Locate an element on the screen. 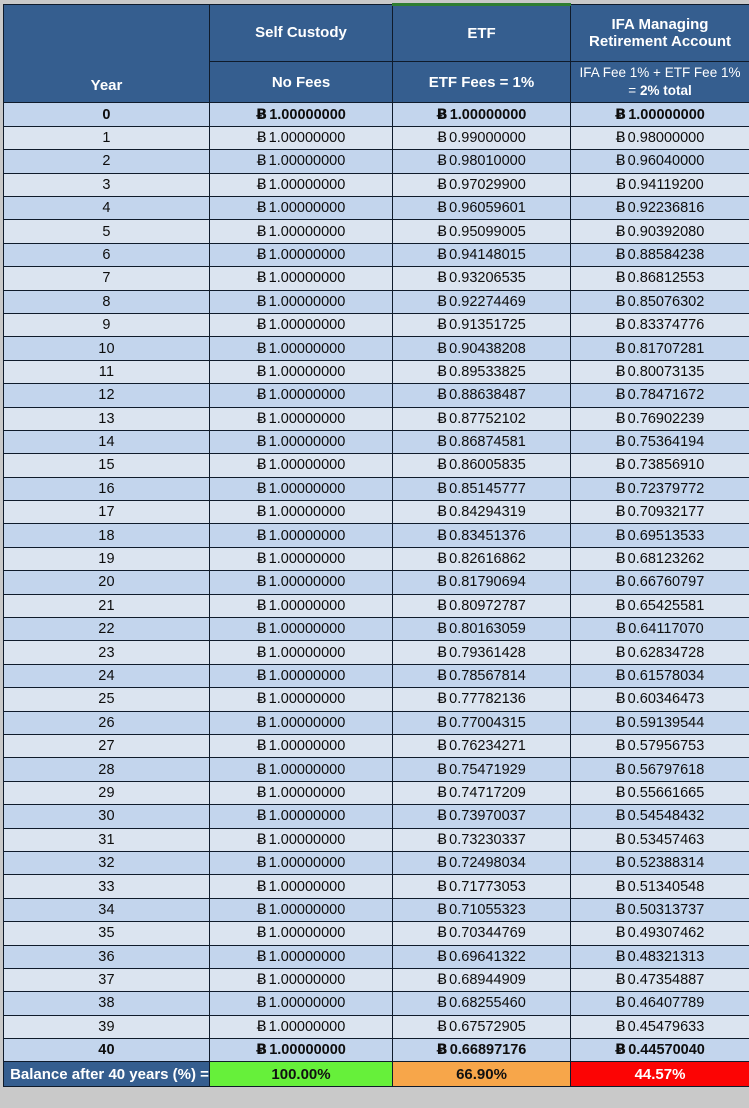 This screenshot has height=1108, width=749. cell-ifa: Ƀ 0.53457463 is located at coordinates (659, 839).